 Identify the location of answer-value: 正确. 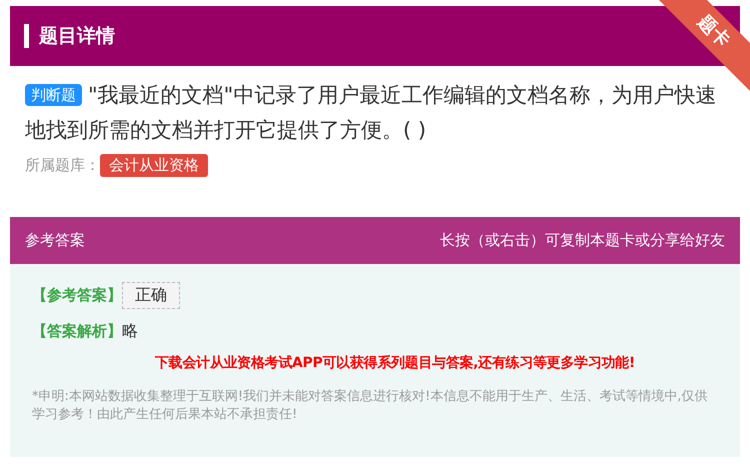
(151, 295).